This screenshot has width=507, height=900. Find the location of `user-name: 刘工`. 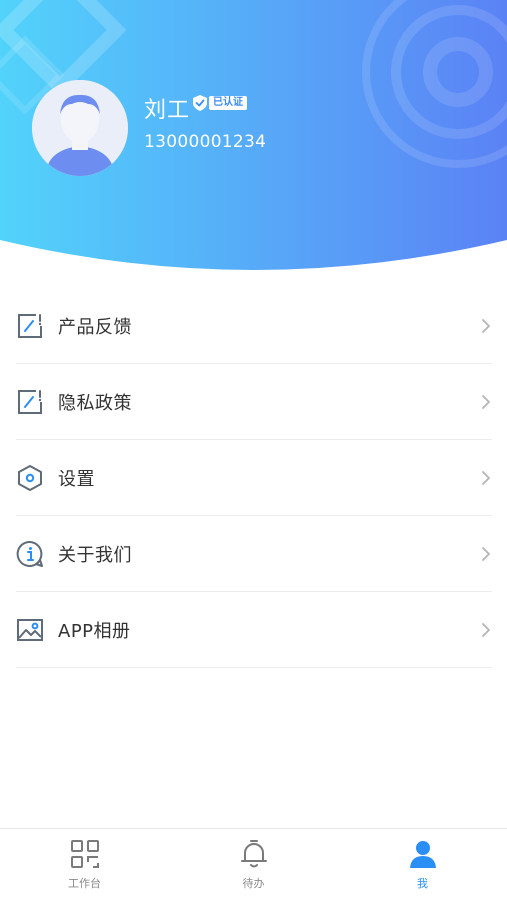

user-name: 刘工 is located at coordinates (167, 110).